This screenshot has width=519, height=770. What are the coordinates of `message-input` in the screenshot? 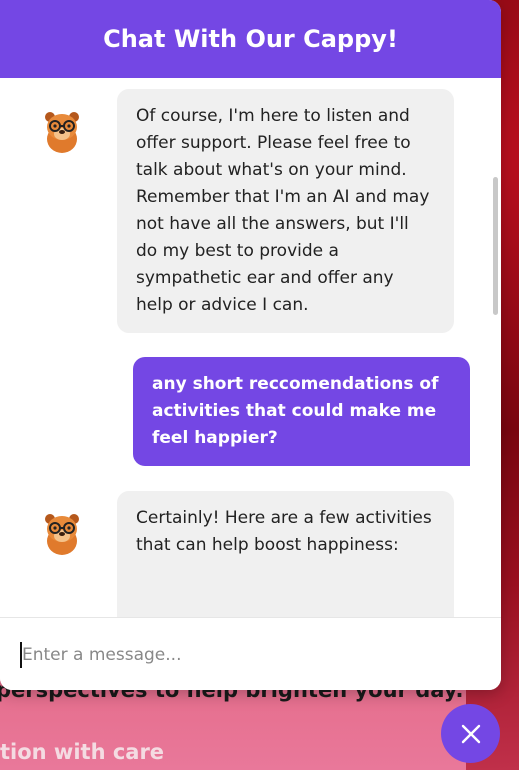 It's located at (247, 655).